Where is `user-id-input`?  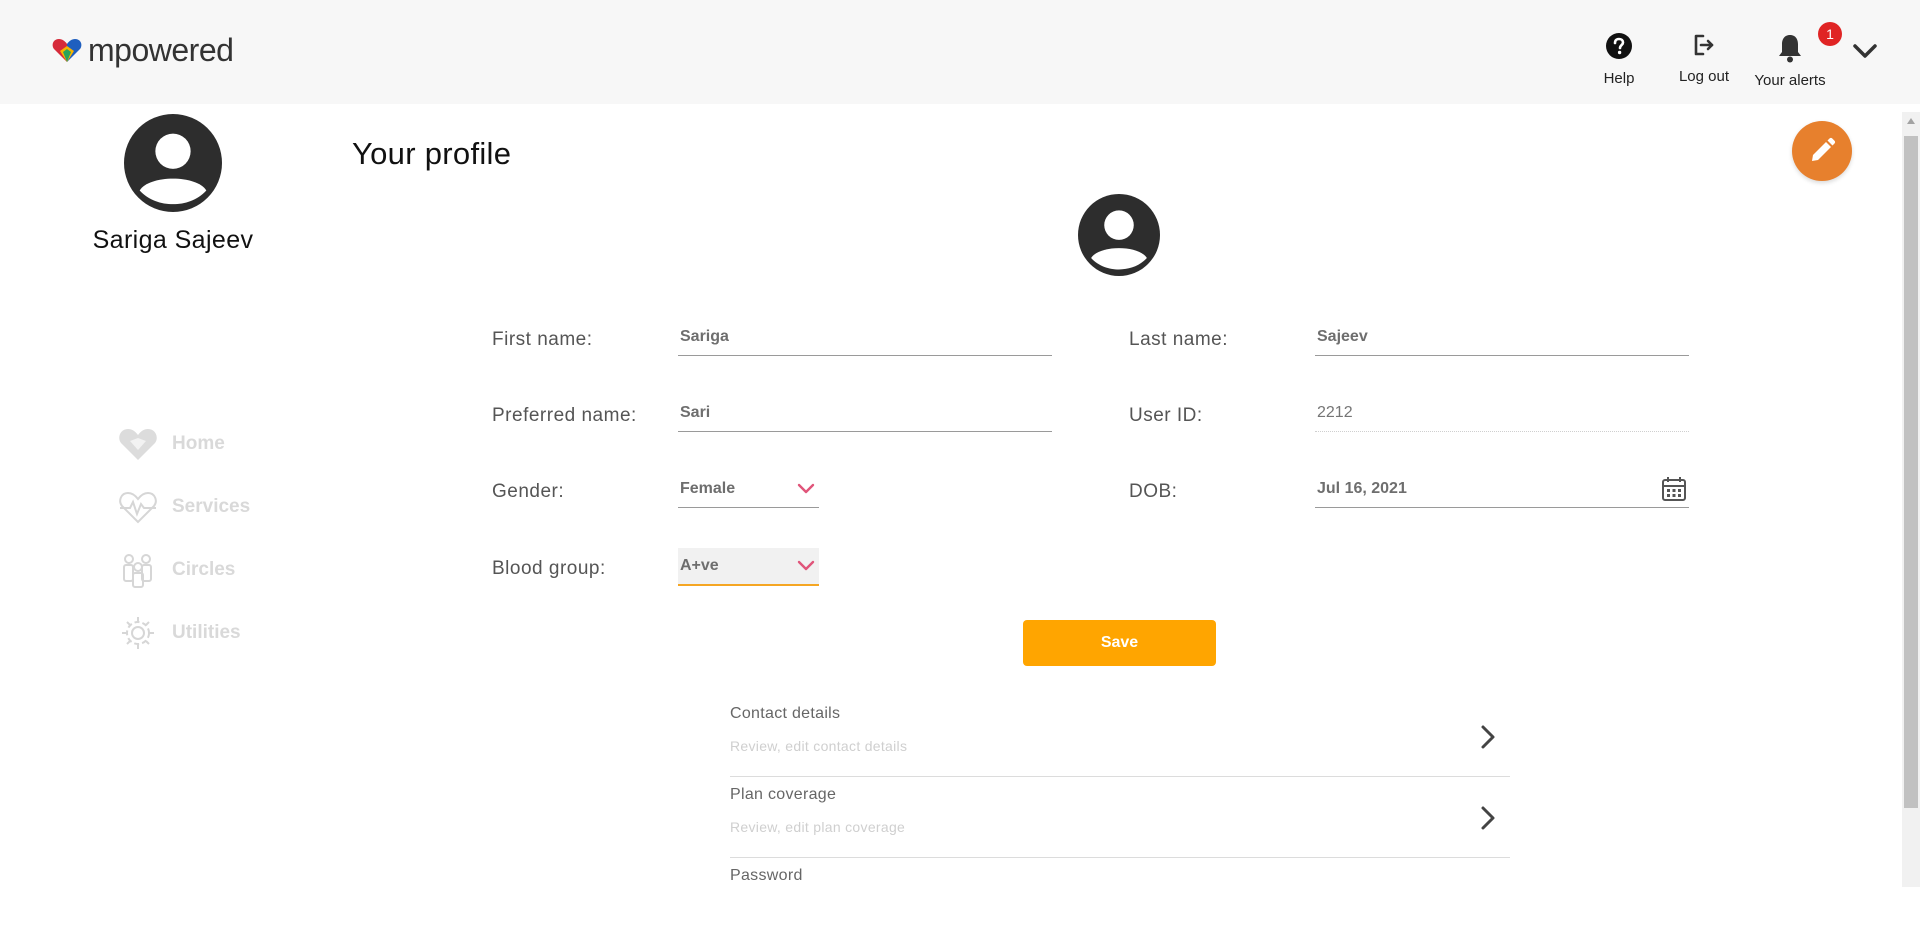
user-id-input is located at coordinates (1502, 412).